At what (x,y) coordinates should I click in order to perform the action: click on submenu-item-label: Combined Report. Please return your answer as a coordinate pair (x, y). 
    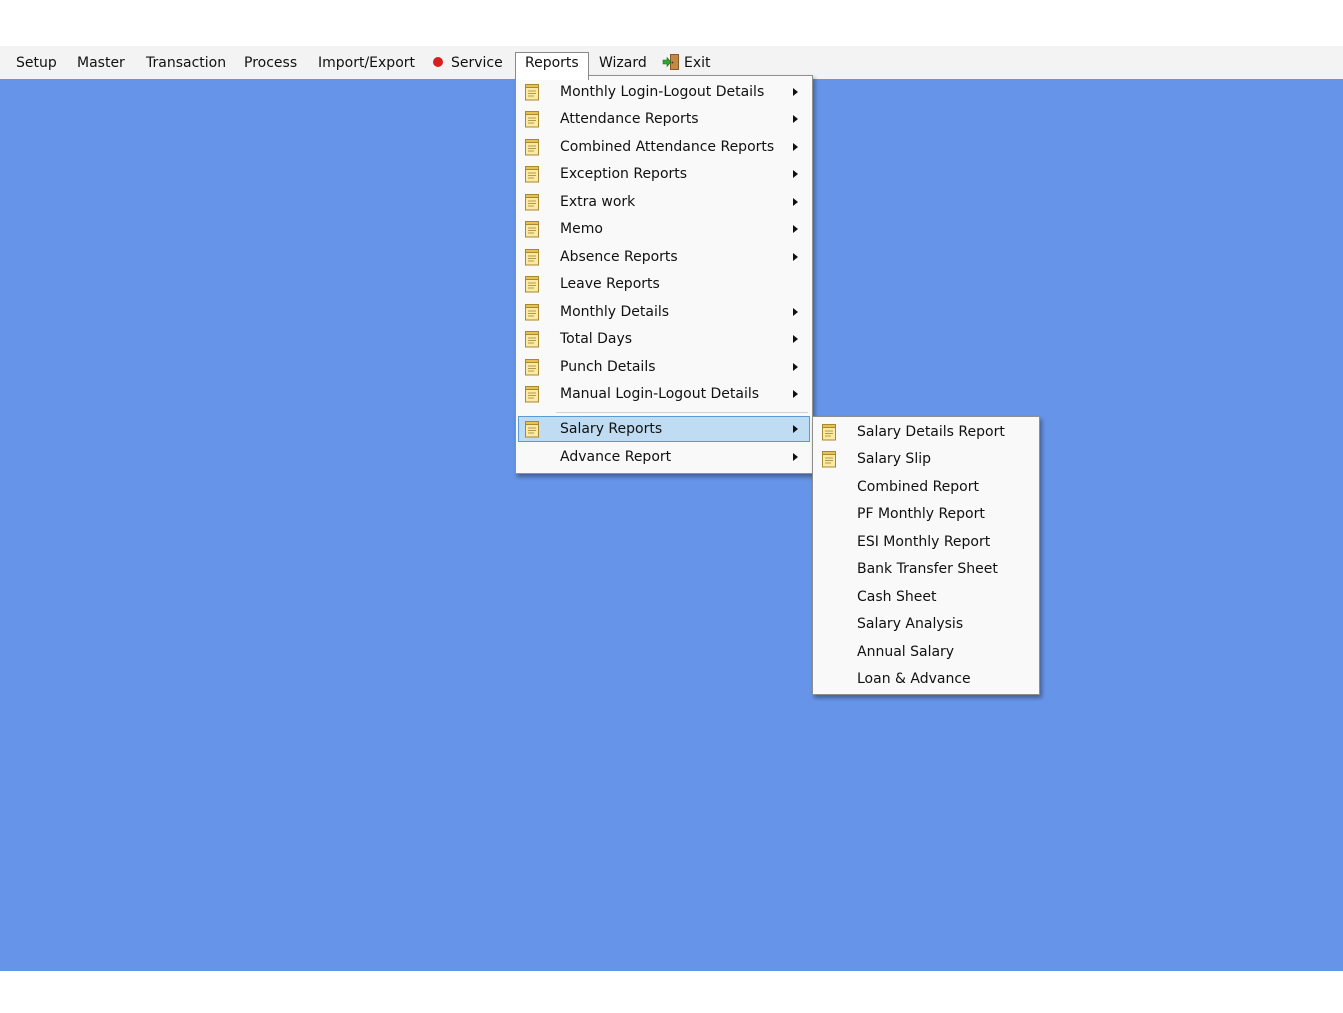
    Looking at the image, I should click on (918, 487).